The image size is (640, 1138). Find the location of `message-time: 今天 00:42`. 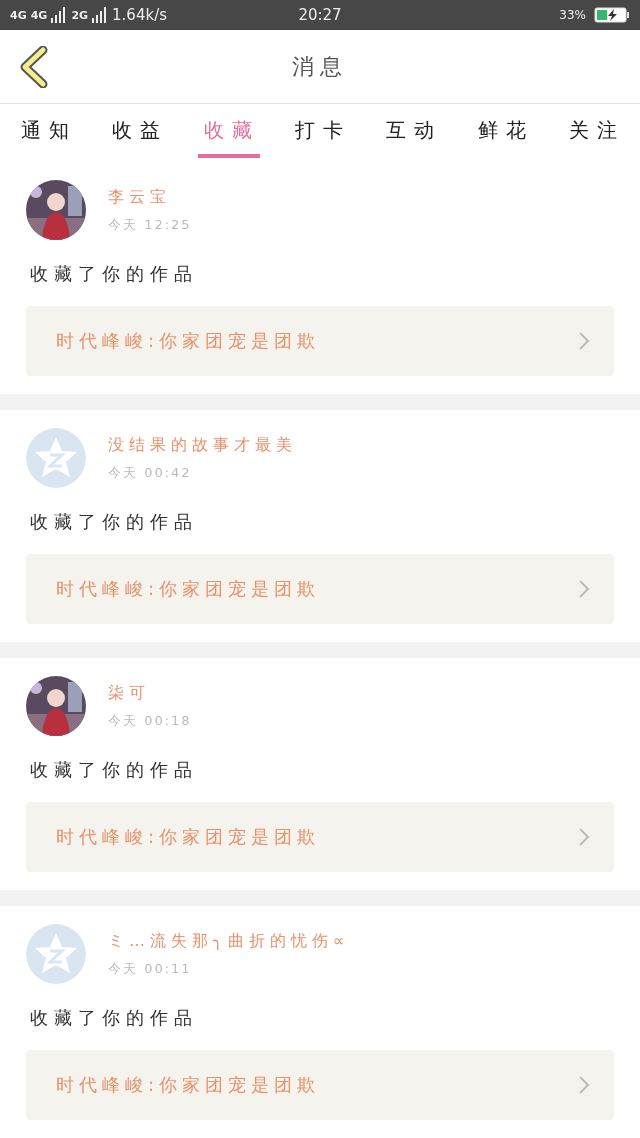

message-time: 今天 00:42 is located at coordinates (150, 472).